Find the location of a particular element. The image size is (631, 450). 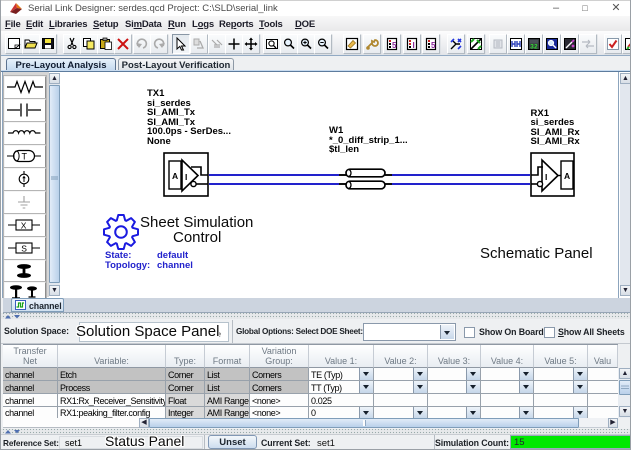

svg-text: X is located at coordinates (24, 225).